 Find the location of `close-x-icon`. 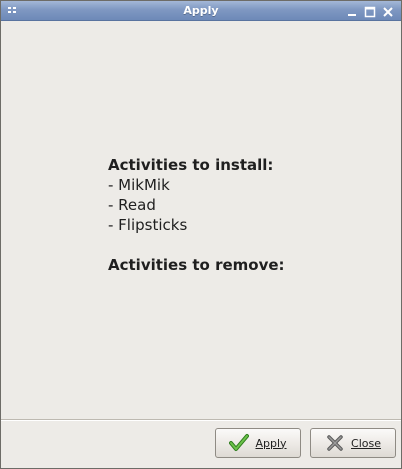

close-x-icon is located at coordinates (388, 11).